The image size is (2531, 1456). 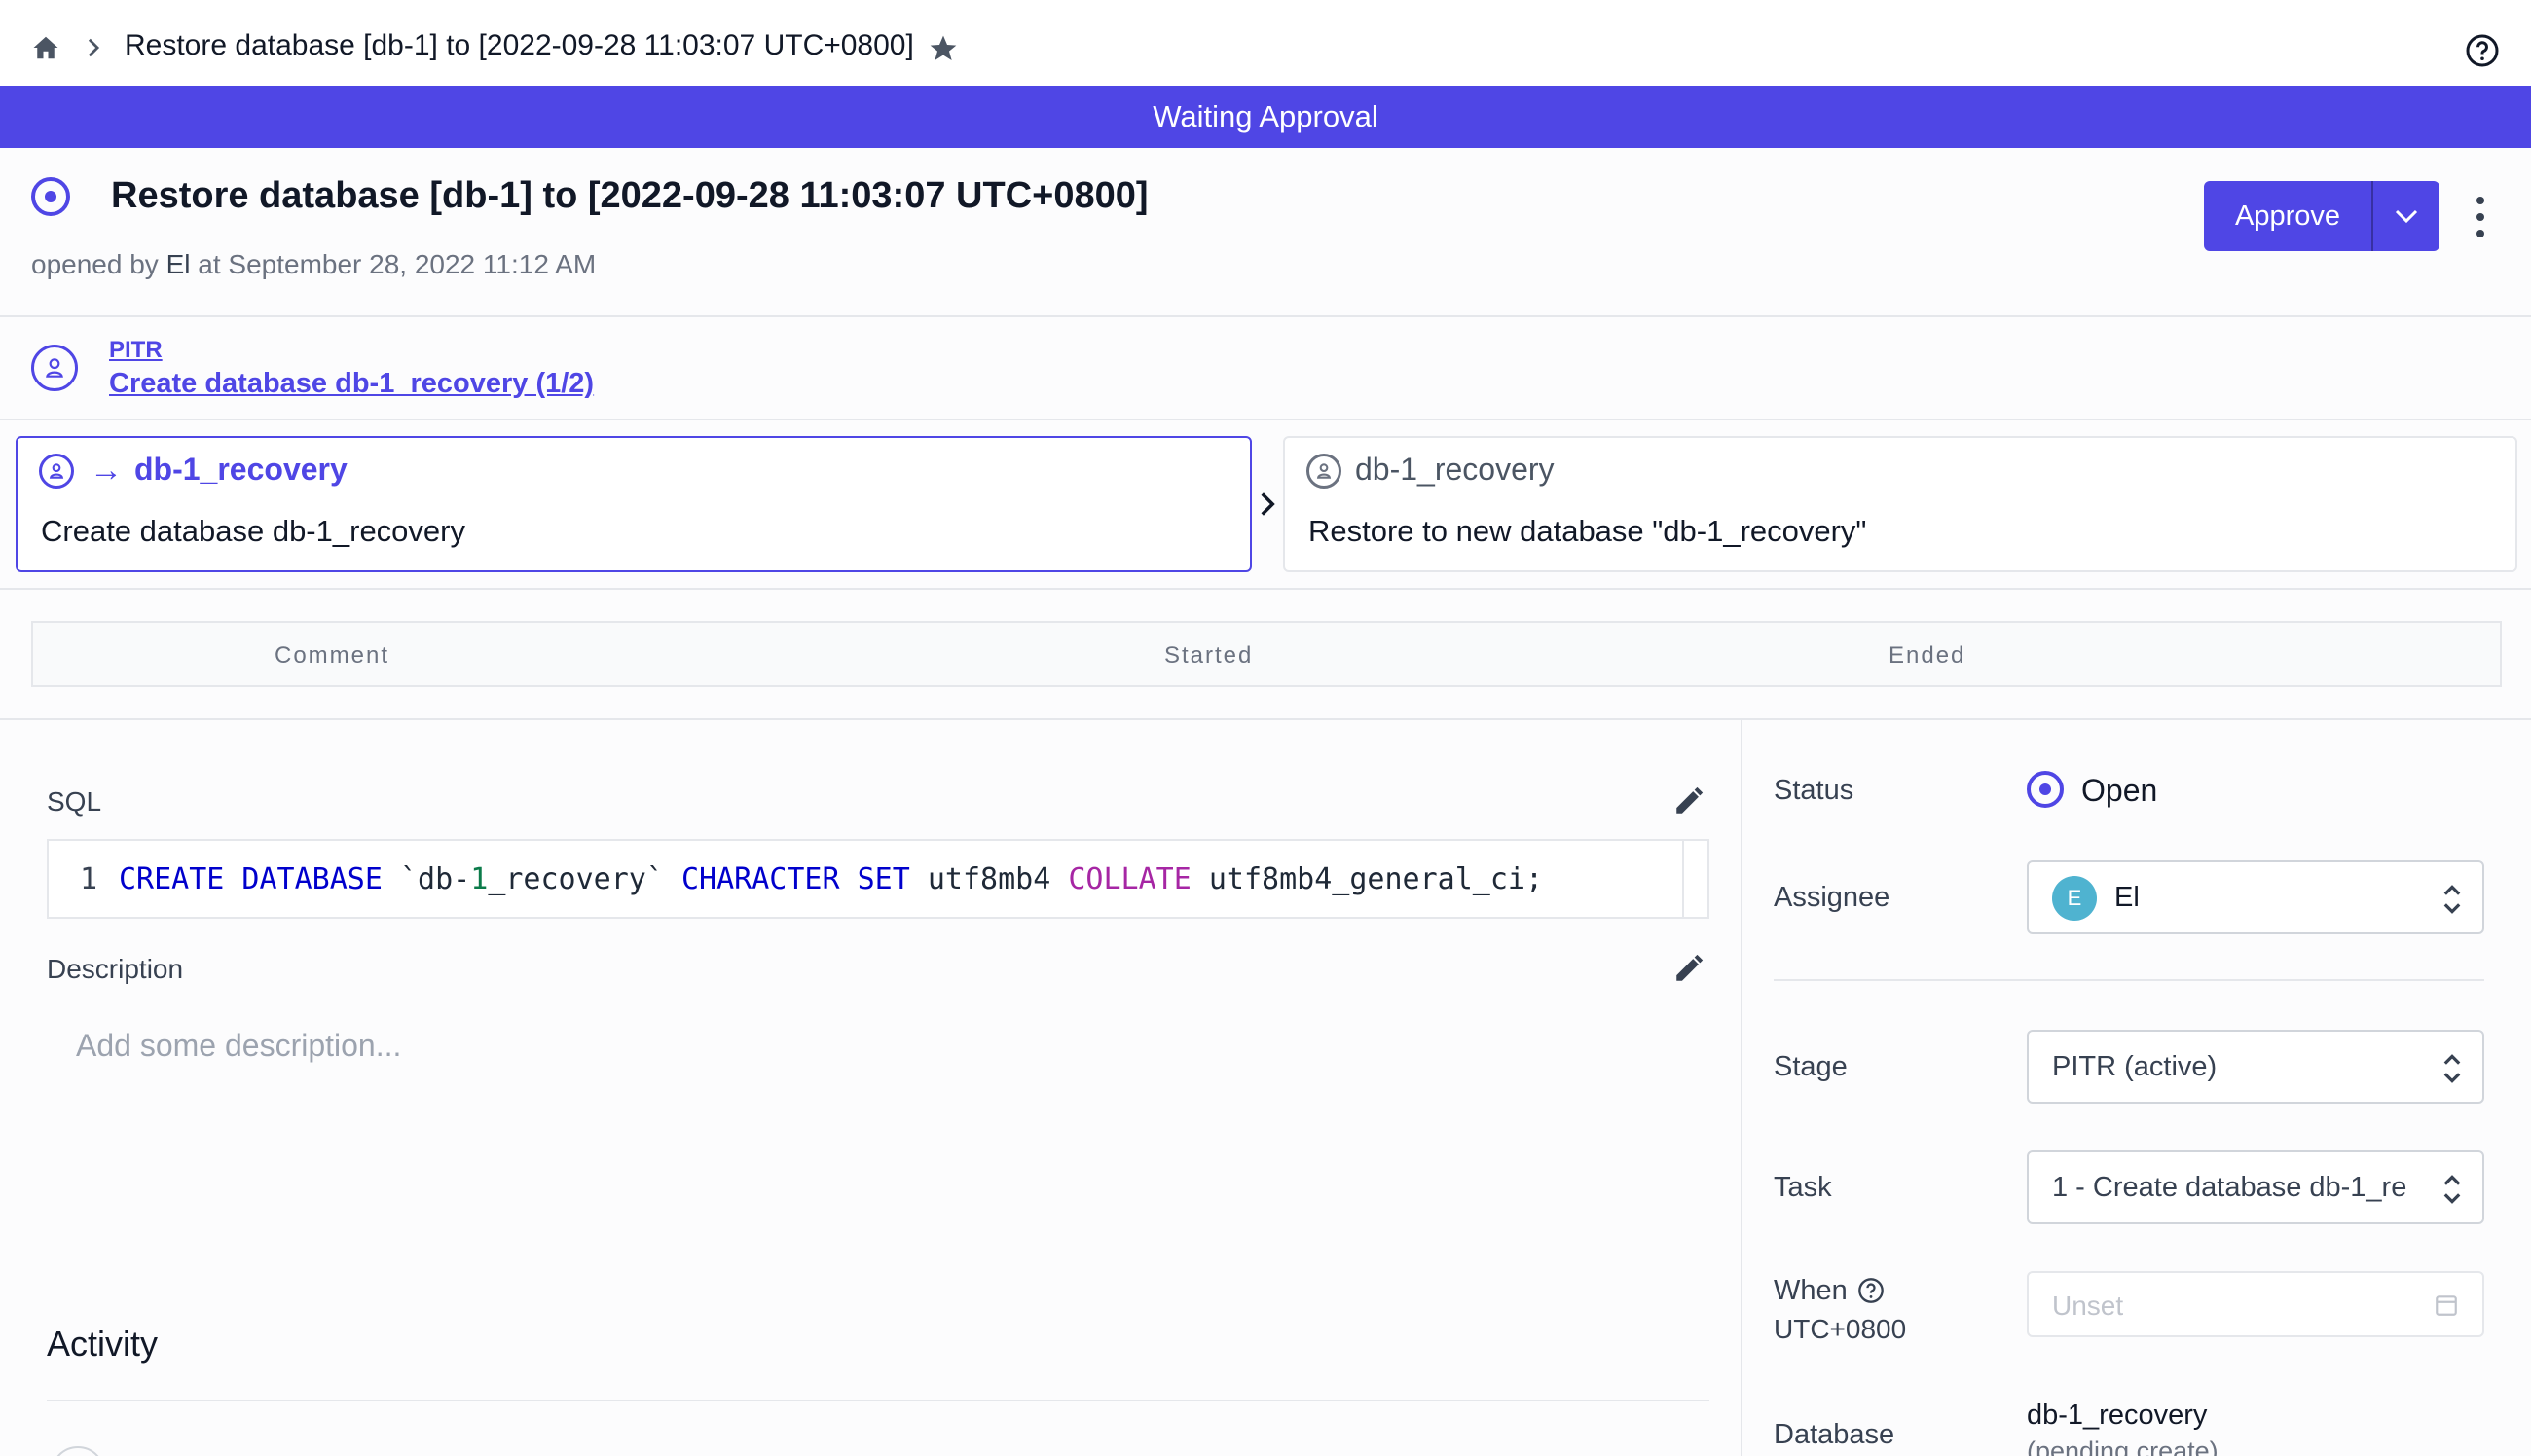 I want to click on task-select: 1 - Create database db-1_re, so click(x=2255, y=1187).